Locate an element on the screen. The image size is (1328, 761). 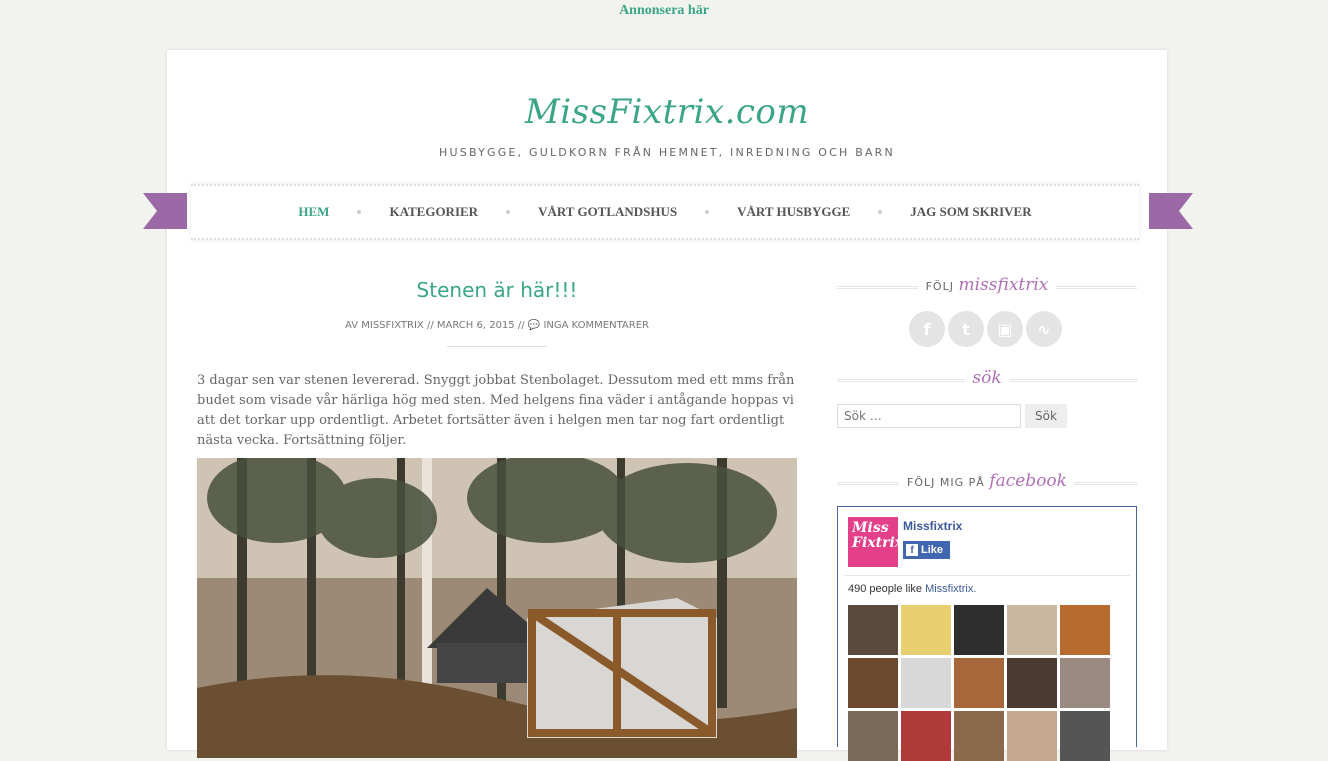
instagram-icon: ▣ is located at coordinates (1005, 329).